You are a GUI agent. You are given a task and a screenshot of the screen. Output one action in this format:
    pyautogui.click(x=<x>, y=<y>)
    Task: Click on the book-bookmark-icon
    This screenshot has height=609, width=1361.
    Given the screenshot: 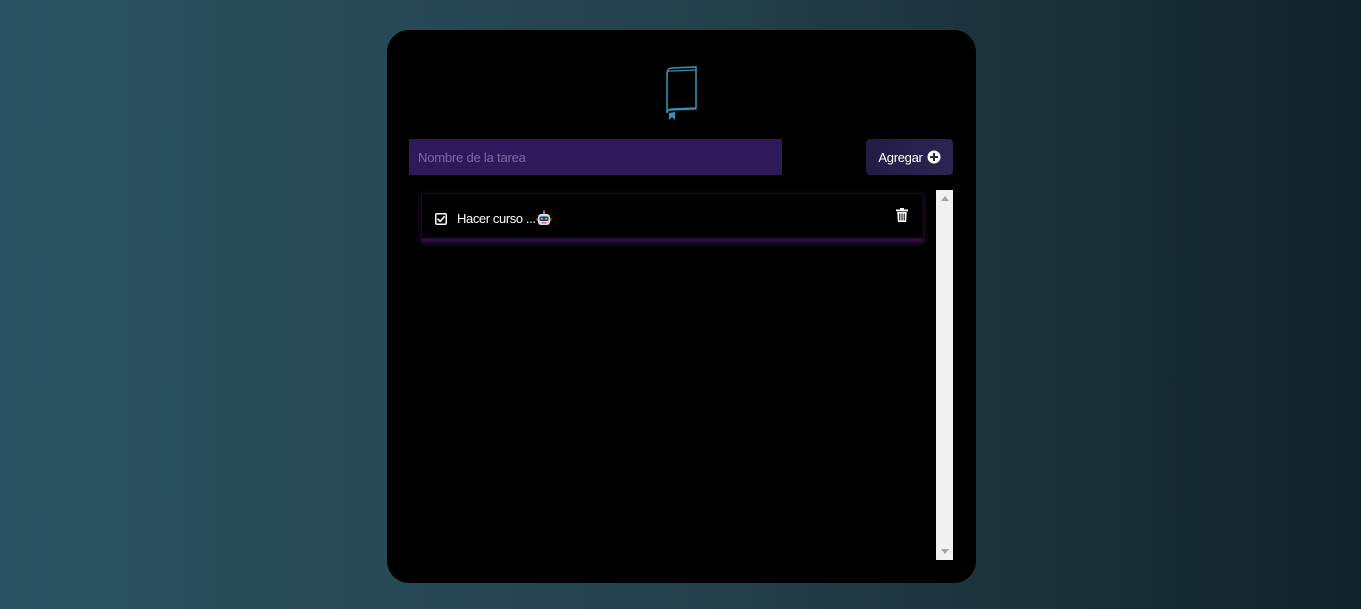 What is the action you would take?
    pyautogui.click(x=681, y=93)
    